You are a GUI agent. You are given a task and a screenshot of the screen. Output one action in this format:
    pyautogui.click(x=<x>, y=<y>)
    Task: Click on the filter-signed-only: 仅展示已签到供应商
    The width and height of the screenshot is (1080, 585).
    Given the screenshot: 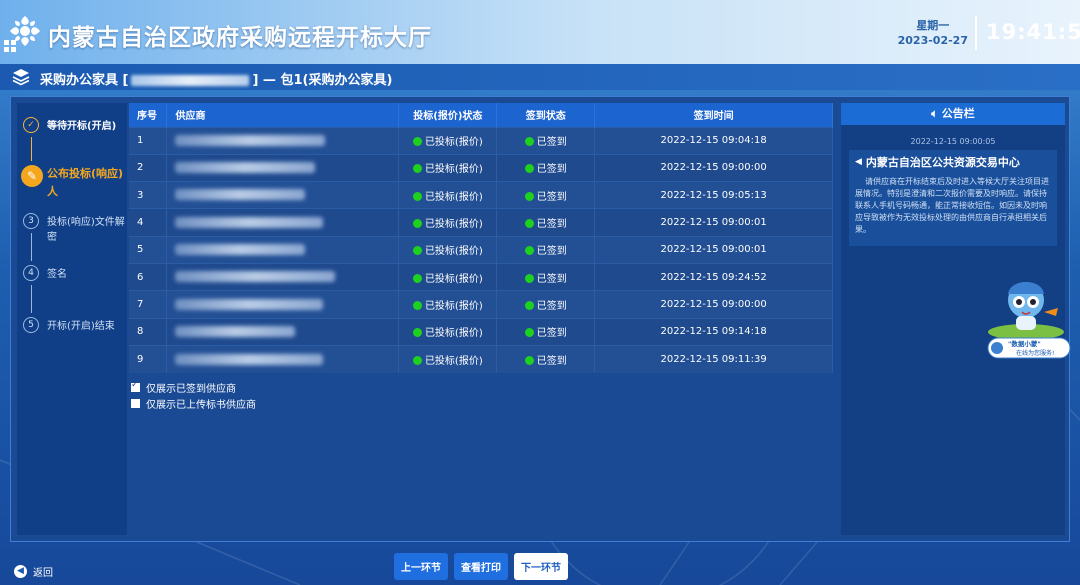 What is the action you would take?
    pyautogui.click(x=193, y=387)
    